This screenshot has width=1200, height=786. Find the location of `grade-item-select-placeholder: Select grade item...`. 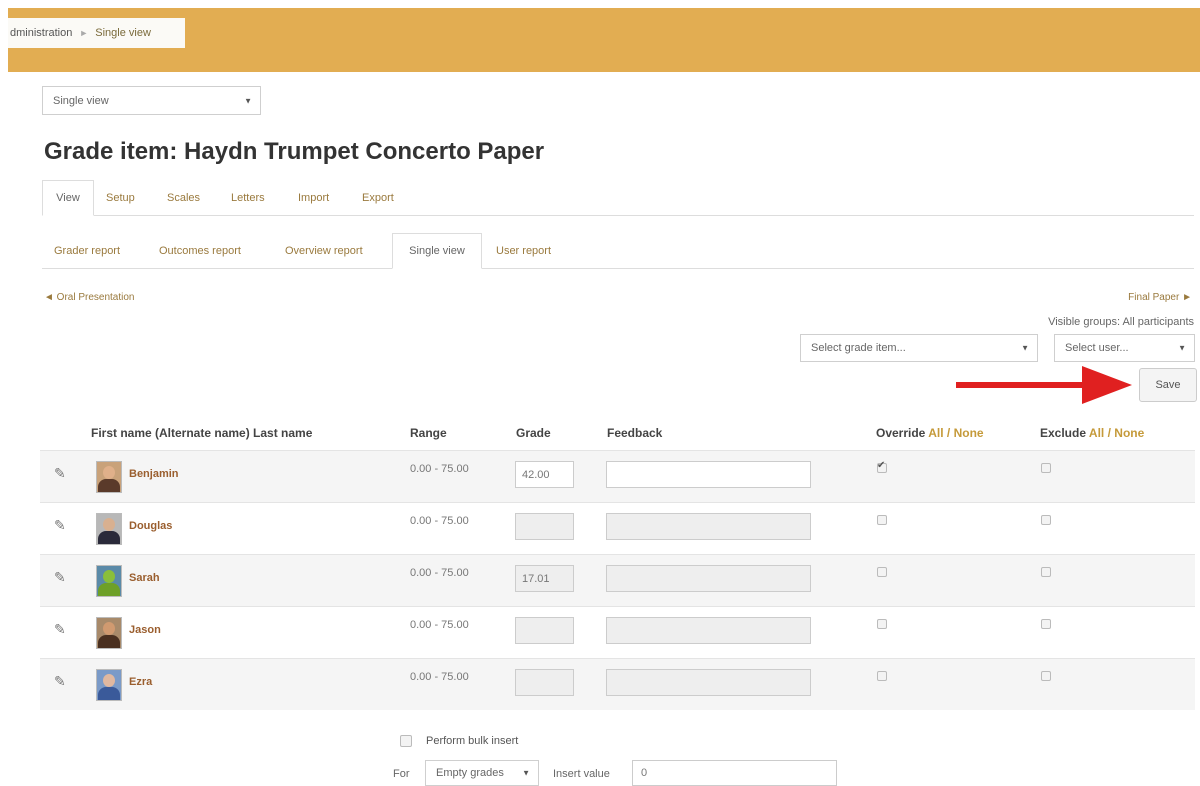

grade-item-select-placeholder: Select grade item... is located at coordinates (858, 348).